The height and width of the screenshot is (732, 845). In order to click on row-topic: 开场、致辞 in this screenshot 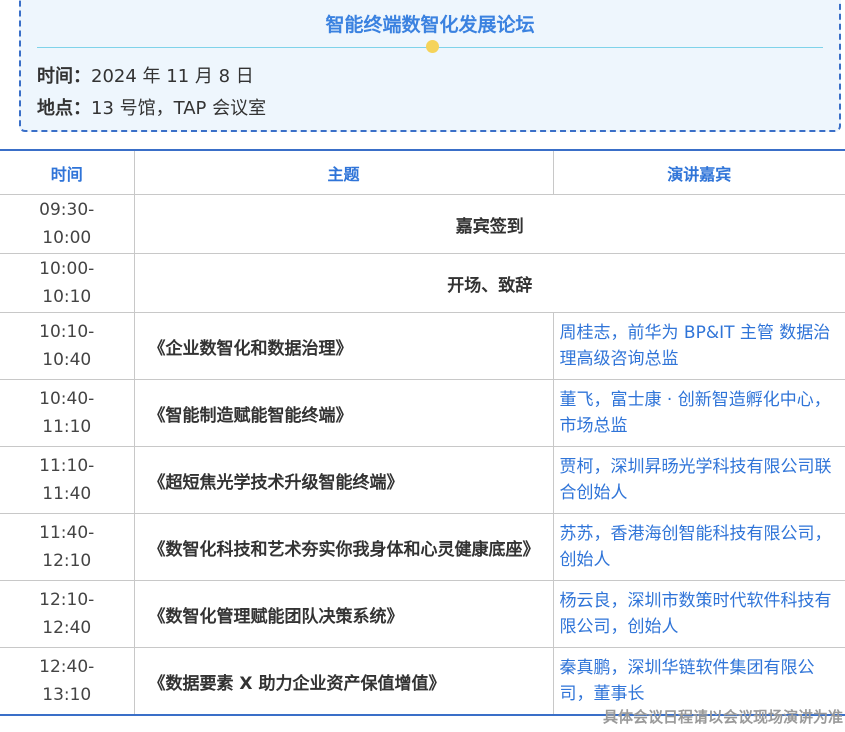, I will do `click(489, 283)`.